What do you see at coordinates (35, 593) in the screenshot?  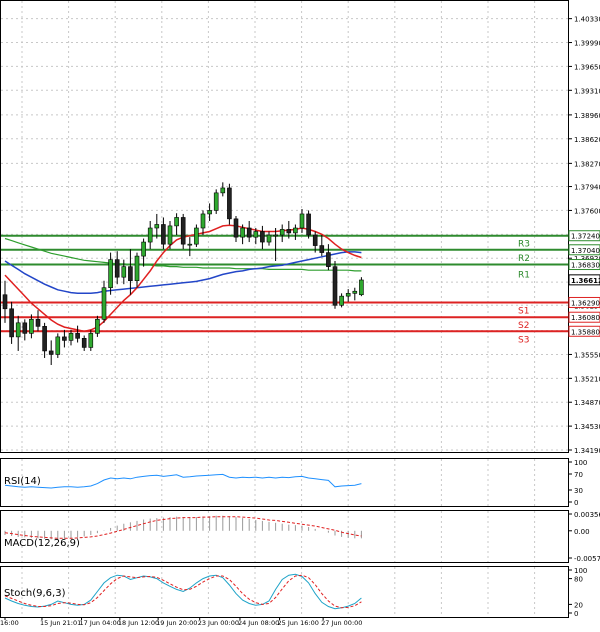 I see `stoch-label: Stoch(9,6,3)` at bounding box center [35, 593].